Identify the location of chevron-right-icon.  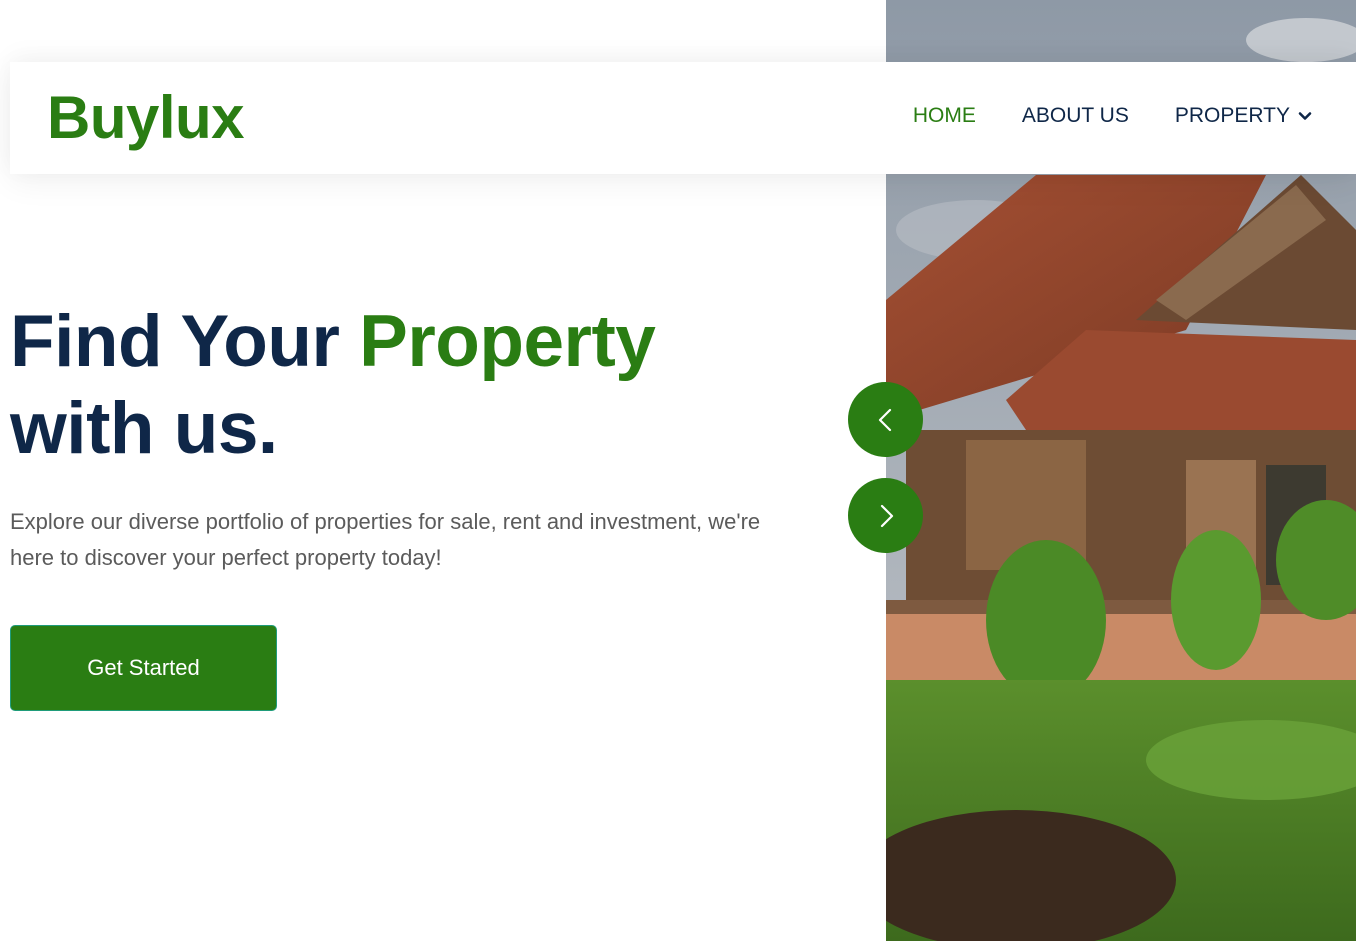
(886, 515).